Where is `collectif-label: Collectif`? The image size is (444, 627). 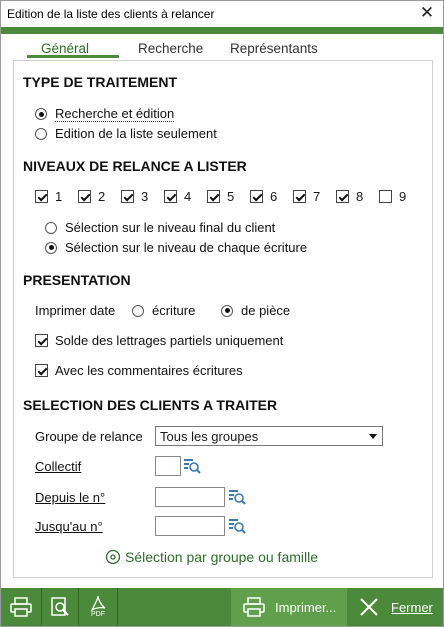 collectif-label: Collectif is located at coordinates (58, 466).